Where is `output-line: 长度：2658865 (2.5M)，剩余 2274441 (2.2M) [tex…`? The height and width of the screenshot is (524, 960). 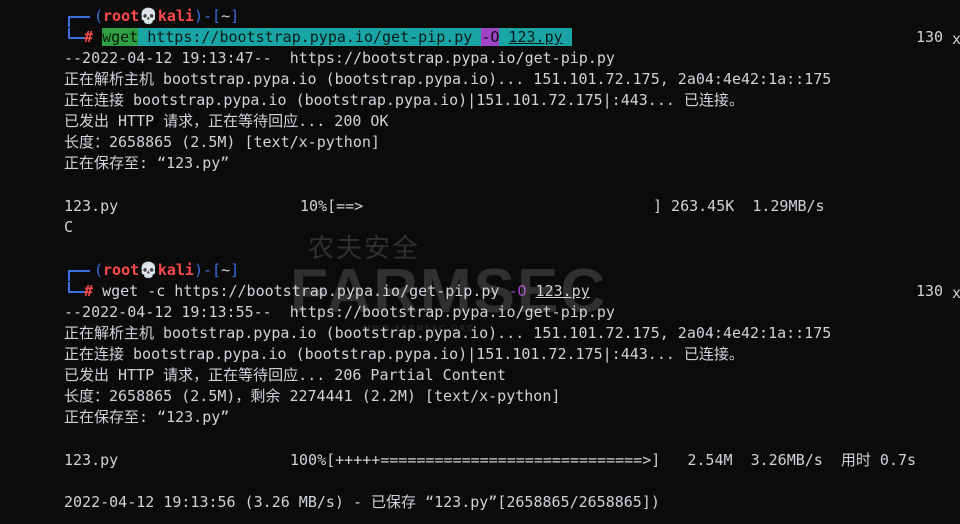
output-line: 长度：2658865 (2.5M)，剩余 2274441 (2.2M) [tex… is located at coordinates (312, 396).